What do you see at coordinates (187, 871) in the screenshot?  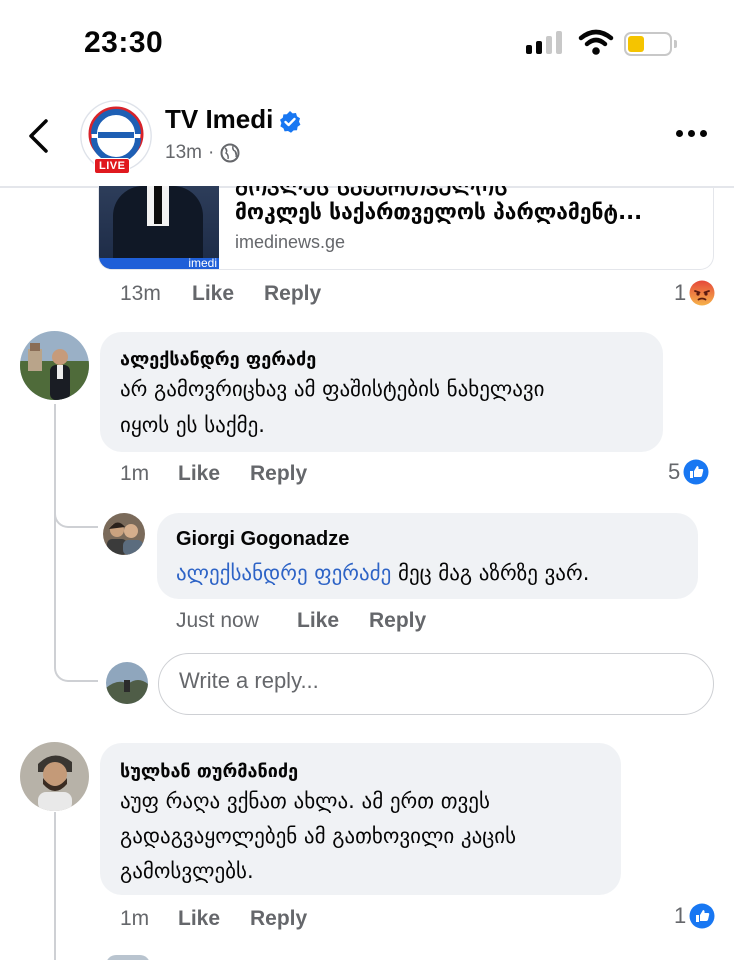 I see `comment-line: გამოსვლებს.` at bounding box center [187, 871].